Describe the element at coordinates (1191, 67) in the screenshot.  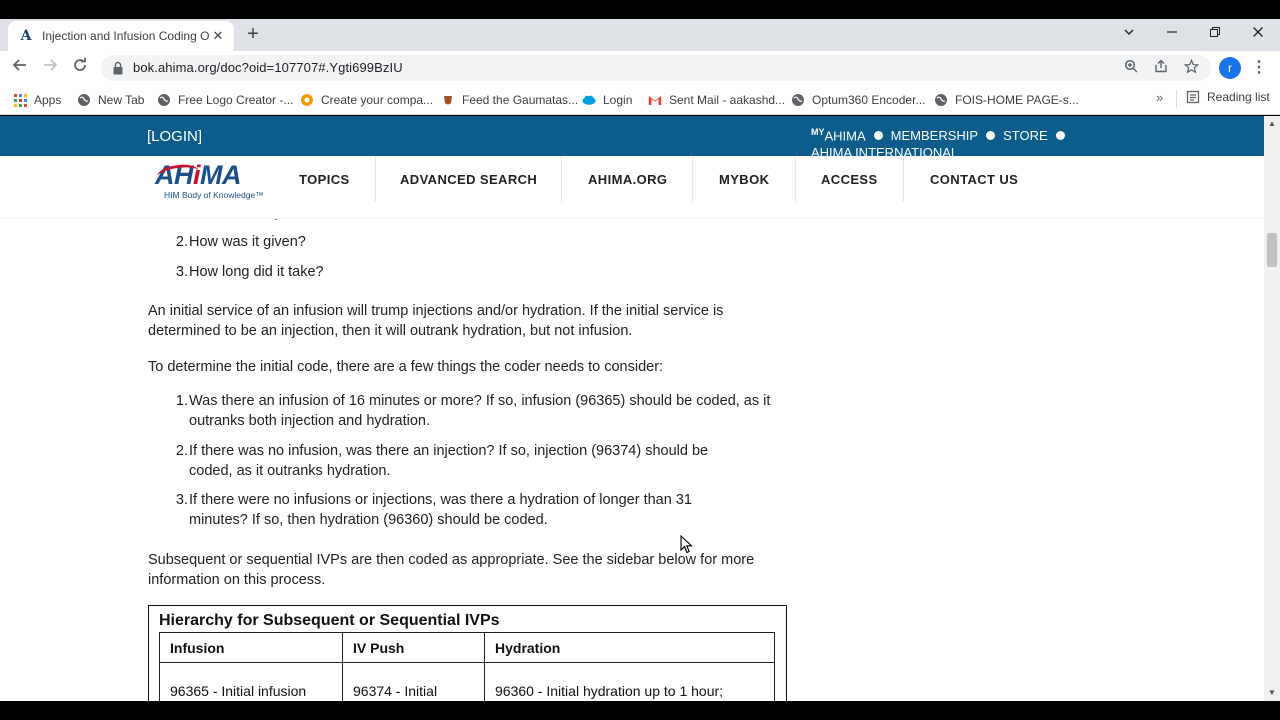
I see `bookmark-star-icon` at that location.